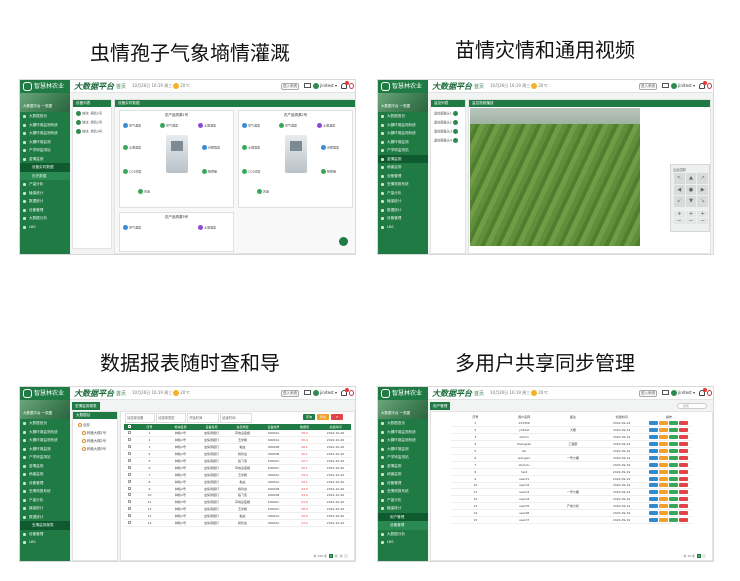 The height and width of the screenshot is (581, 740). I want to click on sidebar-item: 大棚环境监测, so click(45, 449).